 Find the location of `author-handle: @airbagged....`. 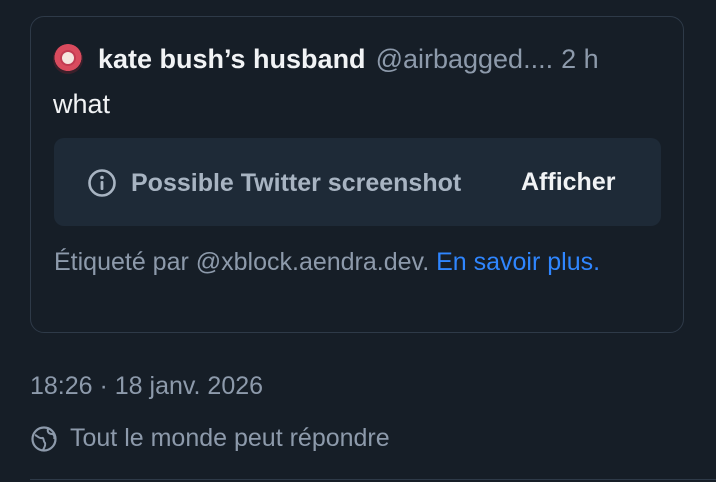

author-handle: @airbagged.... is located at coordinates (465, 59).